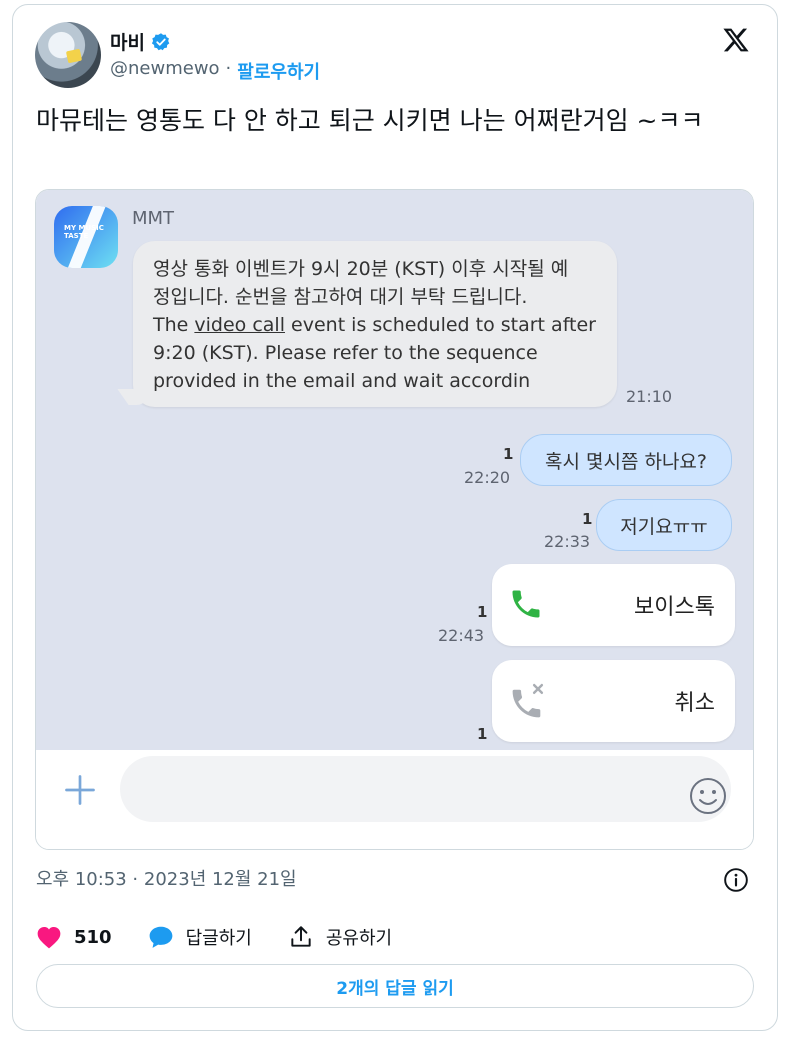 The height and width of the screenshot is (1041, 800). Describe the element at coordinates (301, 936) in the screenshot. I see `share-icon` at that location.